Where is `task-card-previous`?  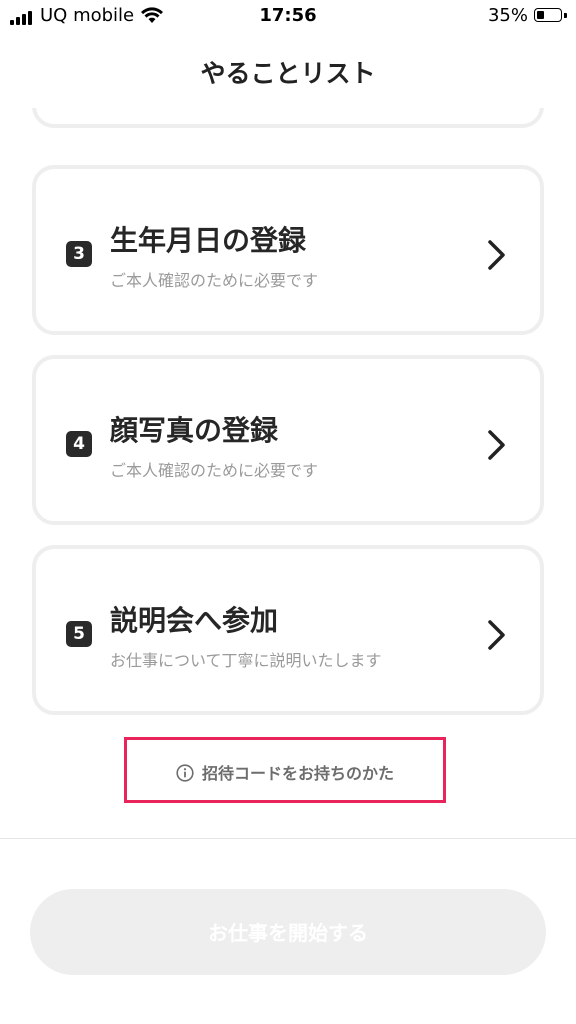
task-card-previous is located at coordinates (288, 118).